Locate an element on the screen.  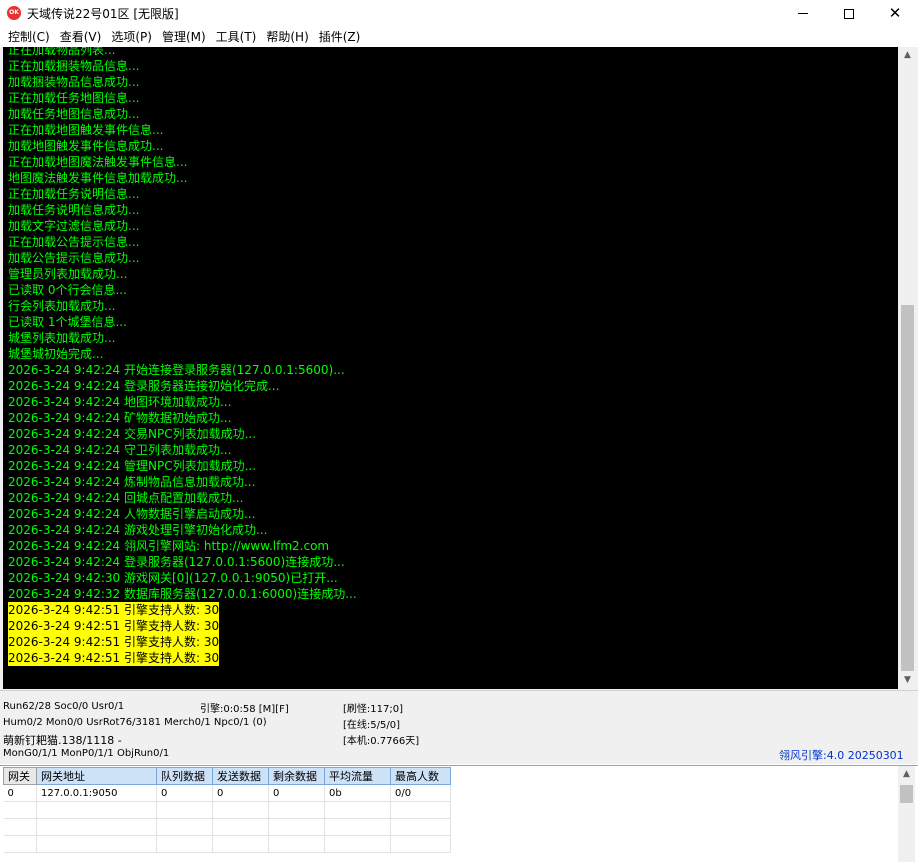
col-remaining-data: 剩余数据 is located at coordinates (296, 776).